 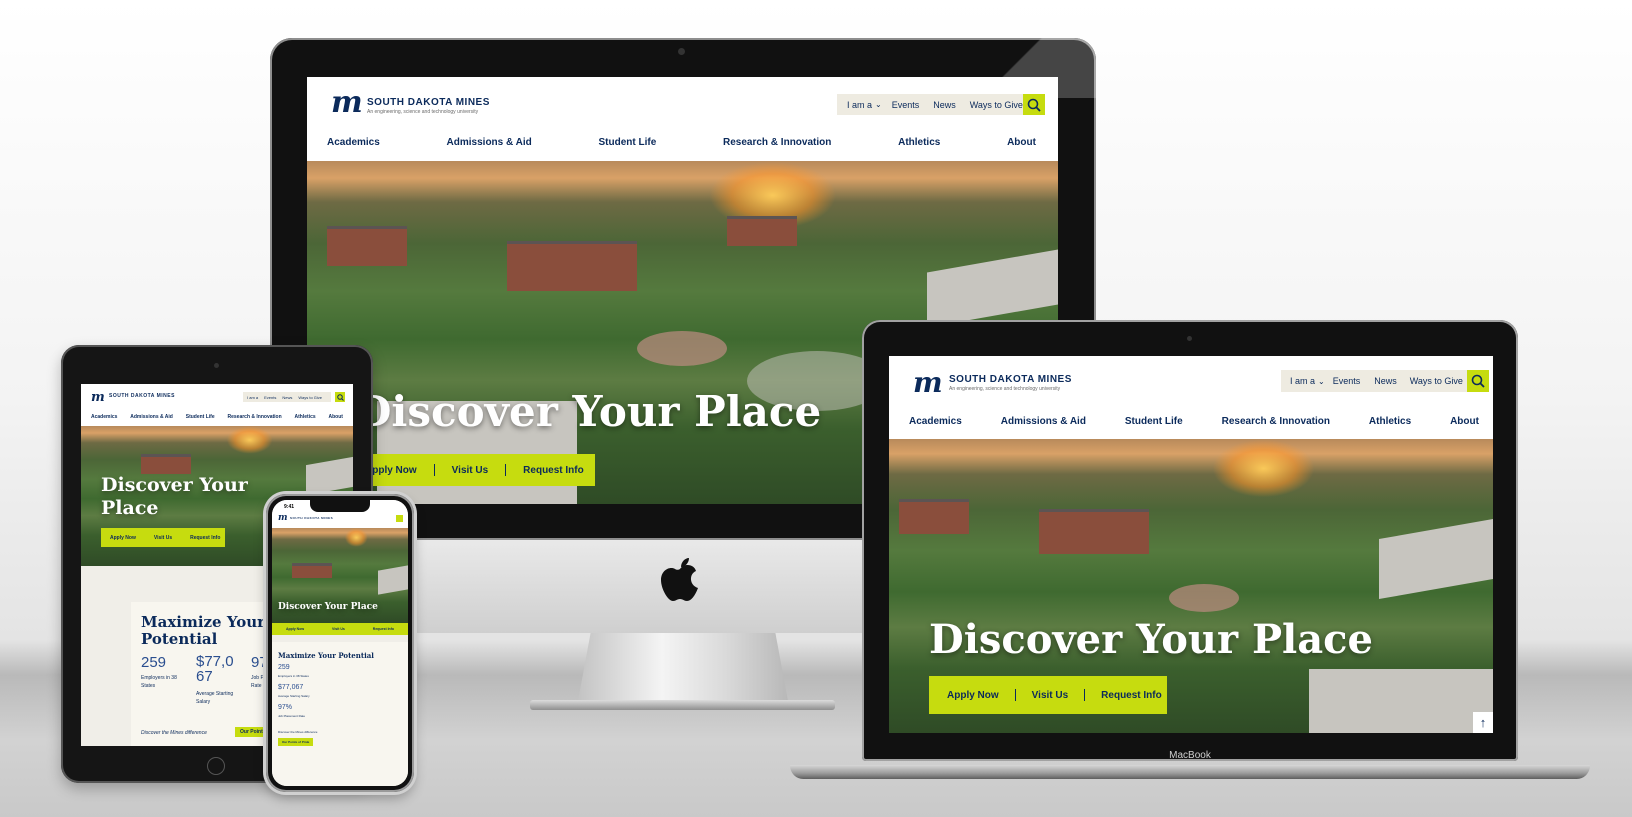 What do you see at coordinates (292, 716) in the screenshot?
I see `stat-label: Job Placement Rate` at bounding box center [292, 716].